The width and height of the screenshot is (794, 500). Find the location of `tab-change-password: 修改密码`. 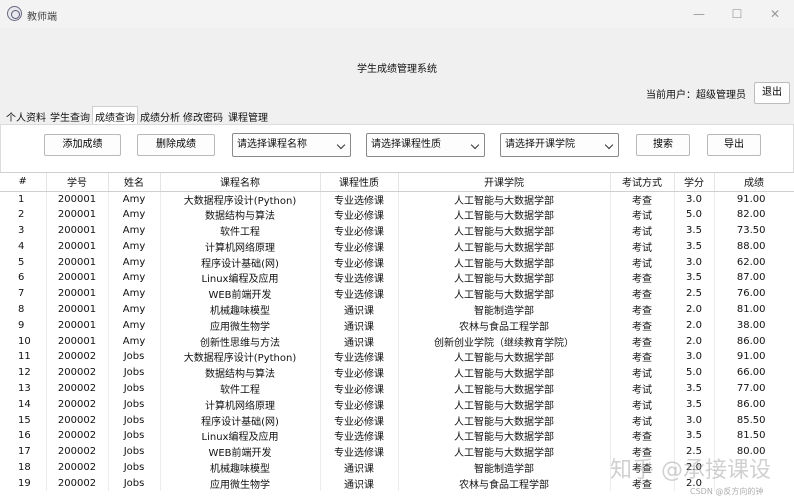

tab-change-password: 修改密码 is located at coordinates (203, 116).